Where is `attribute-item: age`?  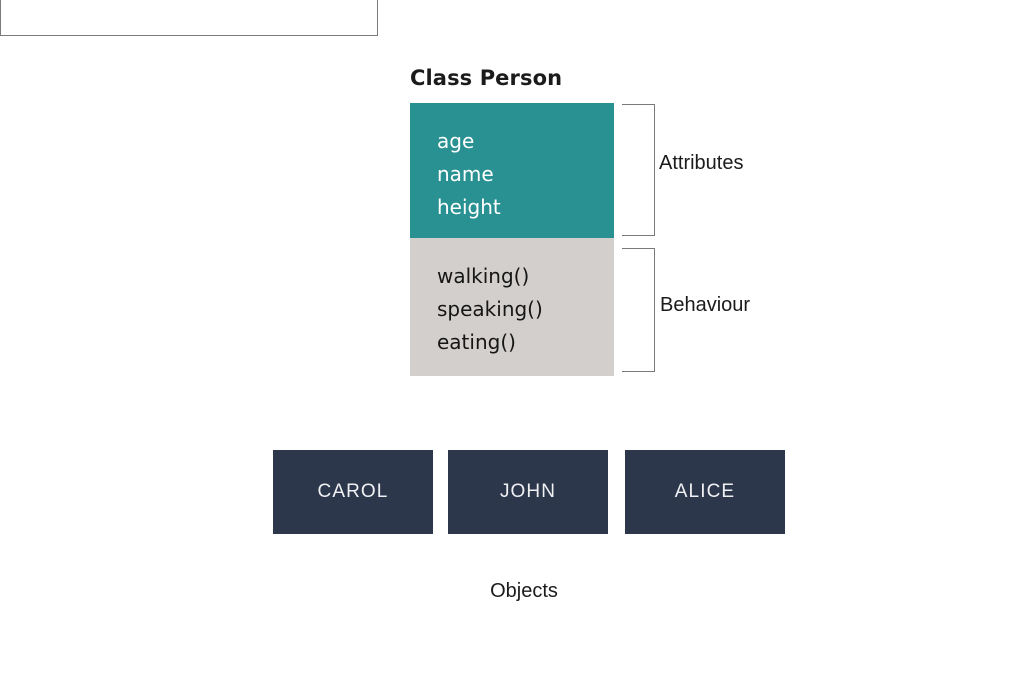 attribute-item: age is located at coordinates (456, 141).